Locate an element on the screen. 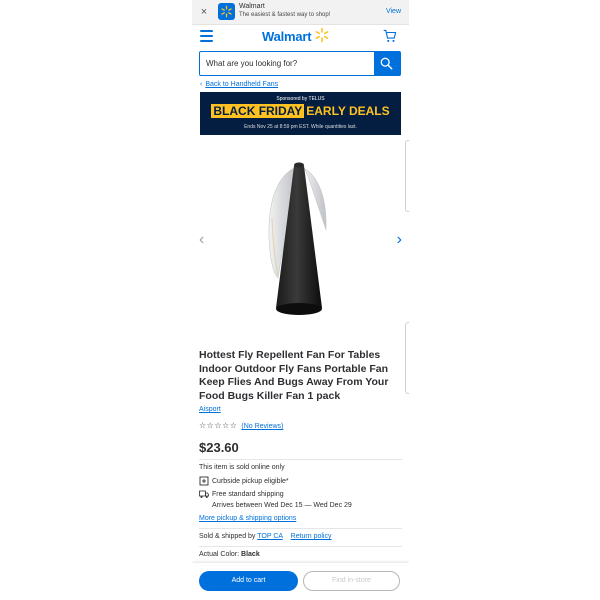  reviews-link: (No Reviews) is located at coordinates (262, 426).